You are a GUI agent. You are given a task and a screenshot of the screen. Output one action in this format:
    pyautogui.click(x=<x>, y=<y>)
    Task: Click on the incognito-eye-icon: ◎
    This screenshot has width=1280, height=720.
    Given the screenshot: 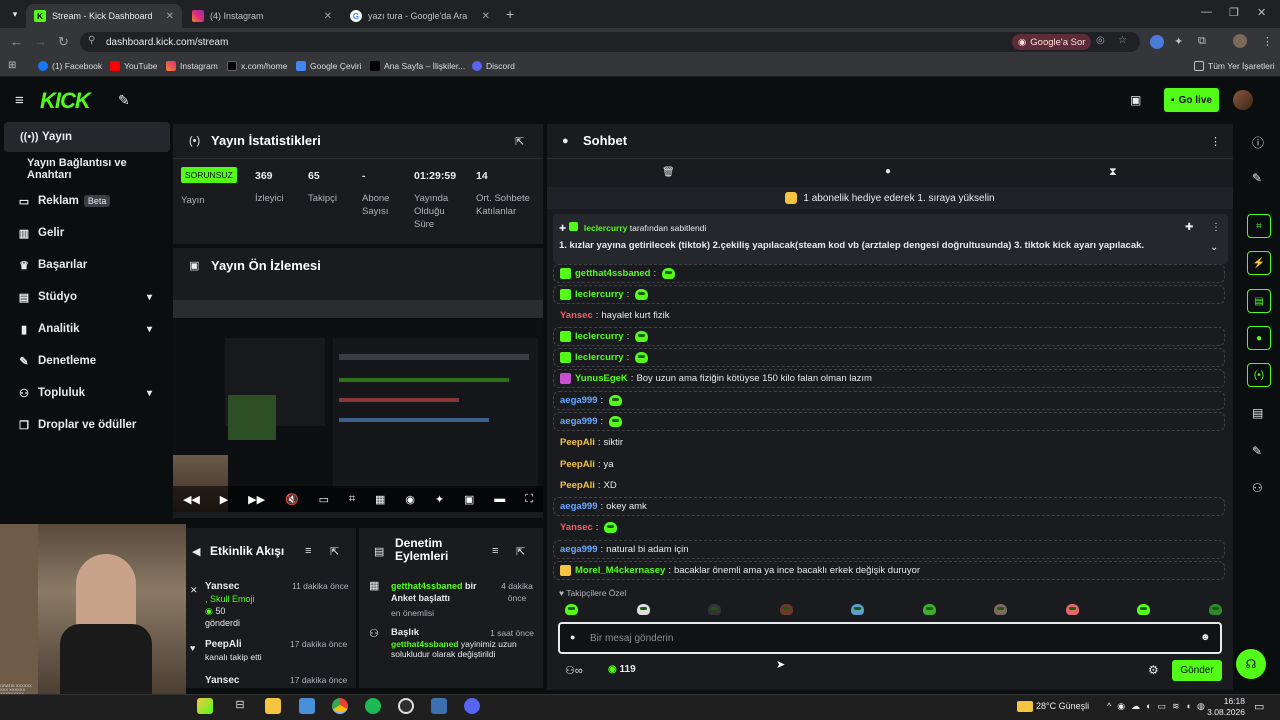 What is the action you would take?
    pyautogui.click(x=1100, y=40)
    